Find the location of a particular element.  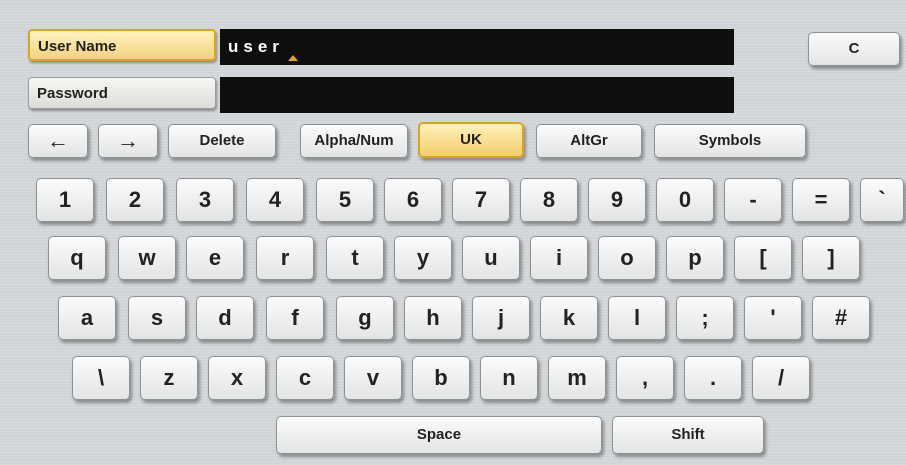

key-j: j is located at coordinates (501, 318).